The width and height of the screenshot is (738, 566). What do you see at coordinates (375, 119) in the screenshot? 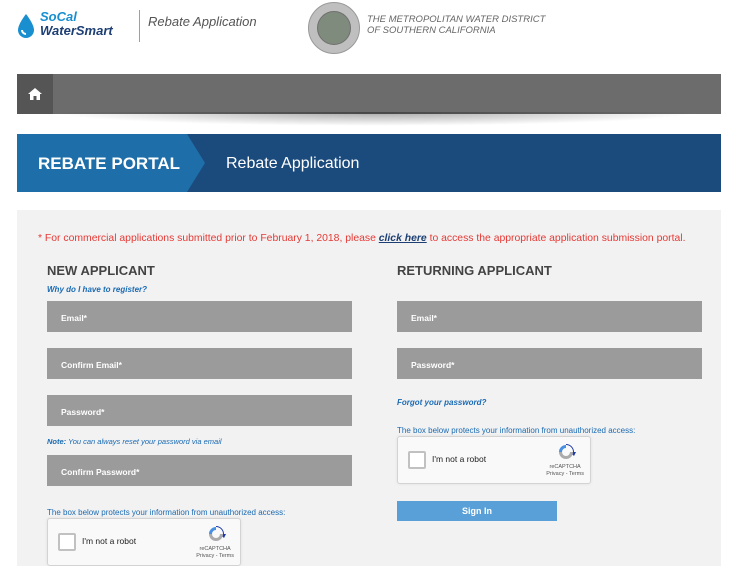
I see `nav-shadow` at bounding box center [375, 119].